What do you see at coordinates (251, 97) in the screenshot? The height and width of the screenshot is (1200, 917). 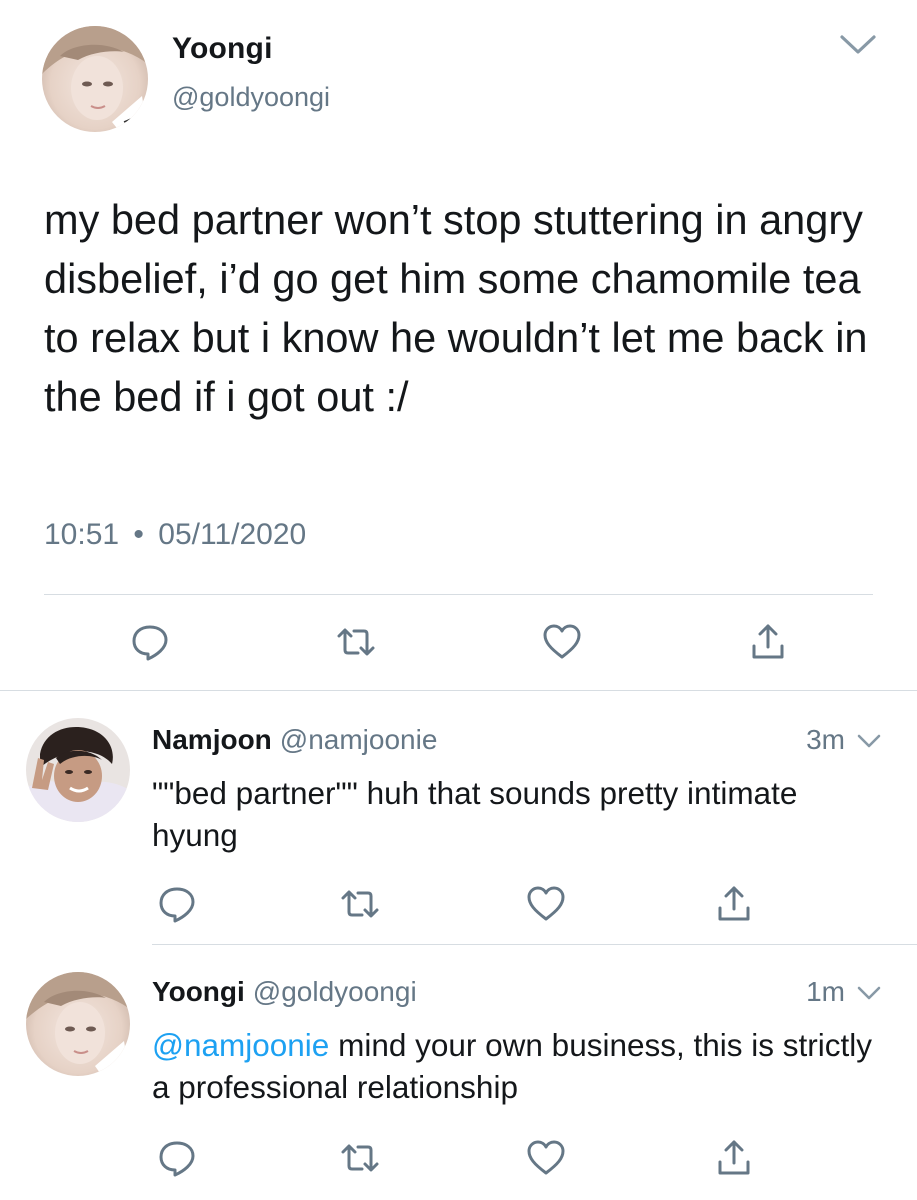 I see `author-handle: @goldyoongi` at bounding box center [251, 97].